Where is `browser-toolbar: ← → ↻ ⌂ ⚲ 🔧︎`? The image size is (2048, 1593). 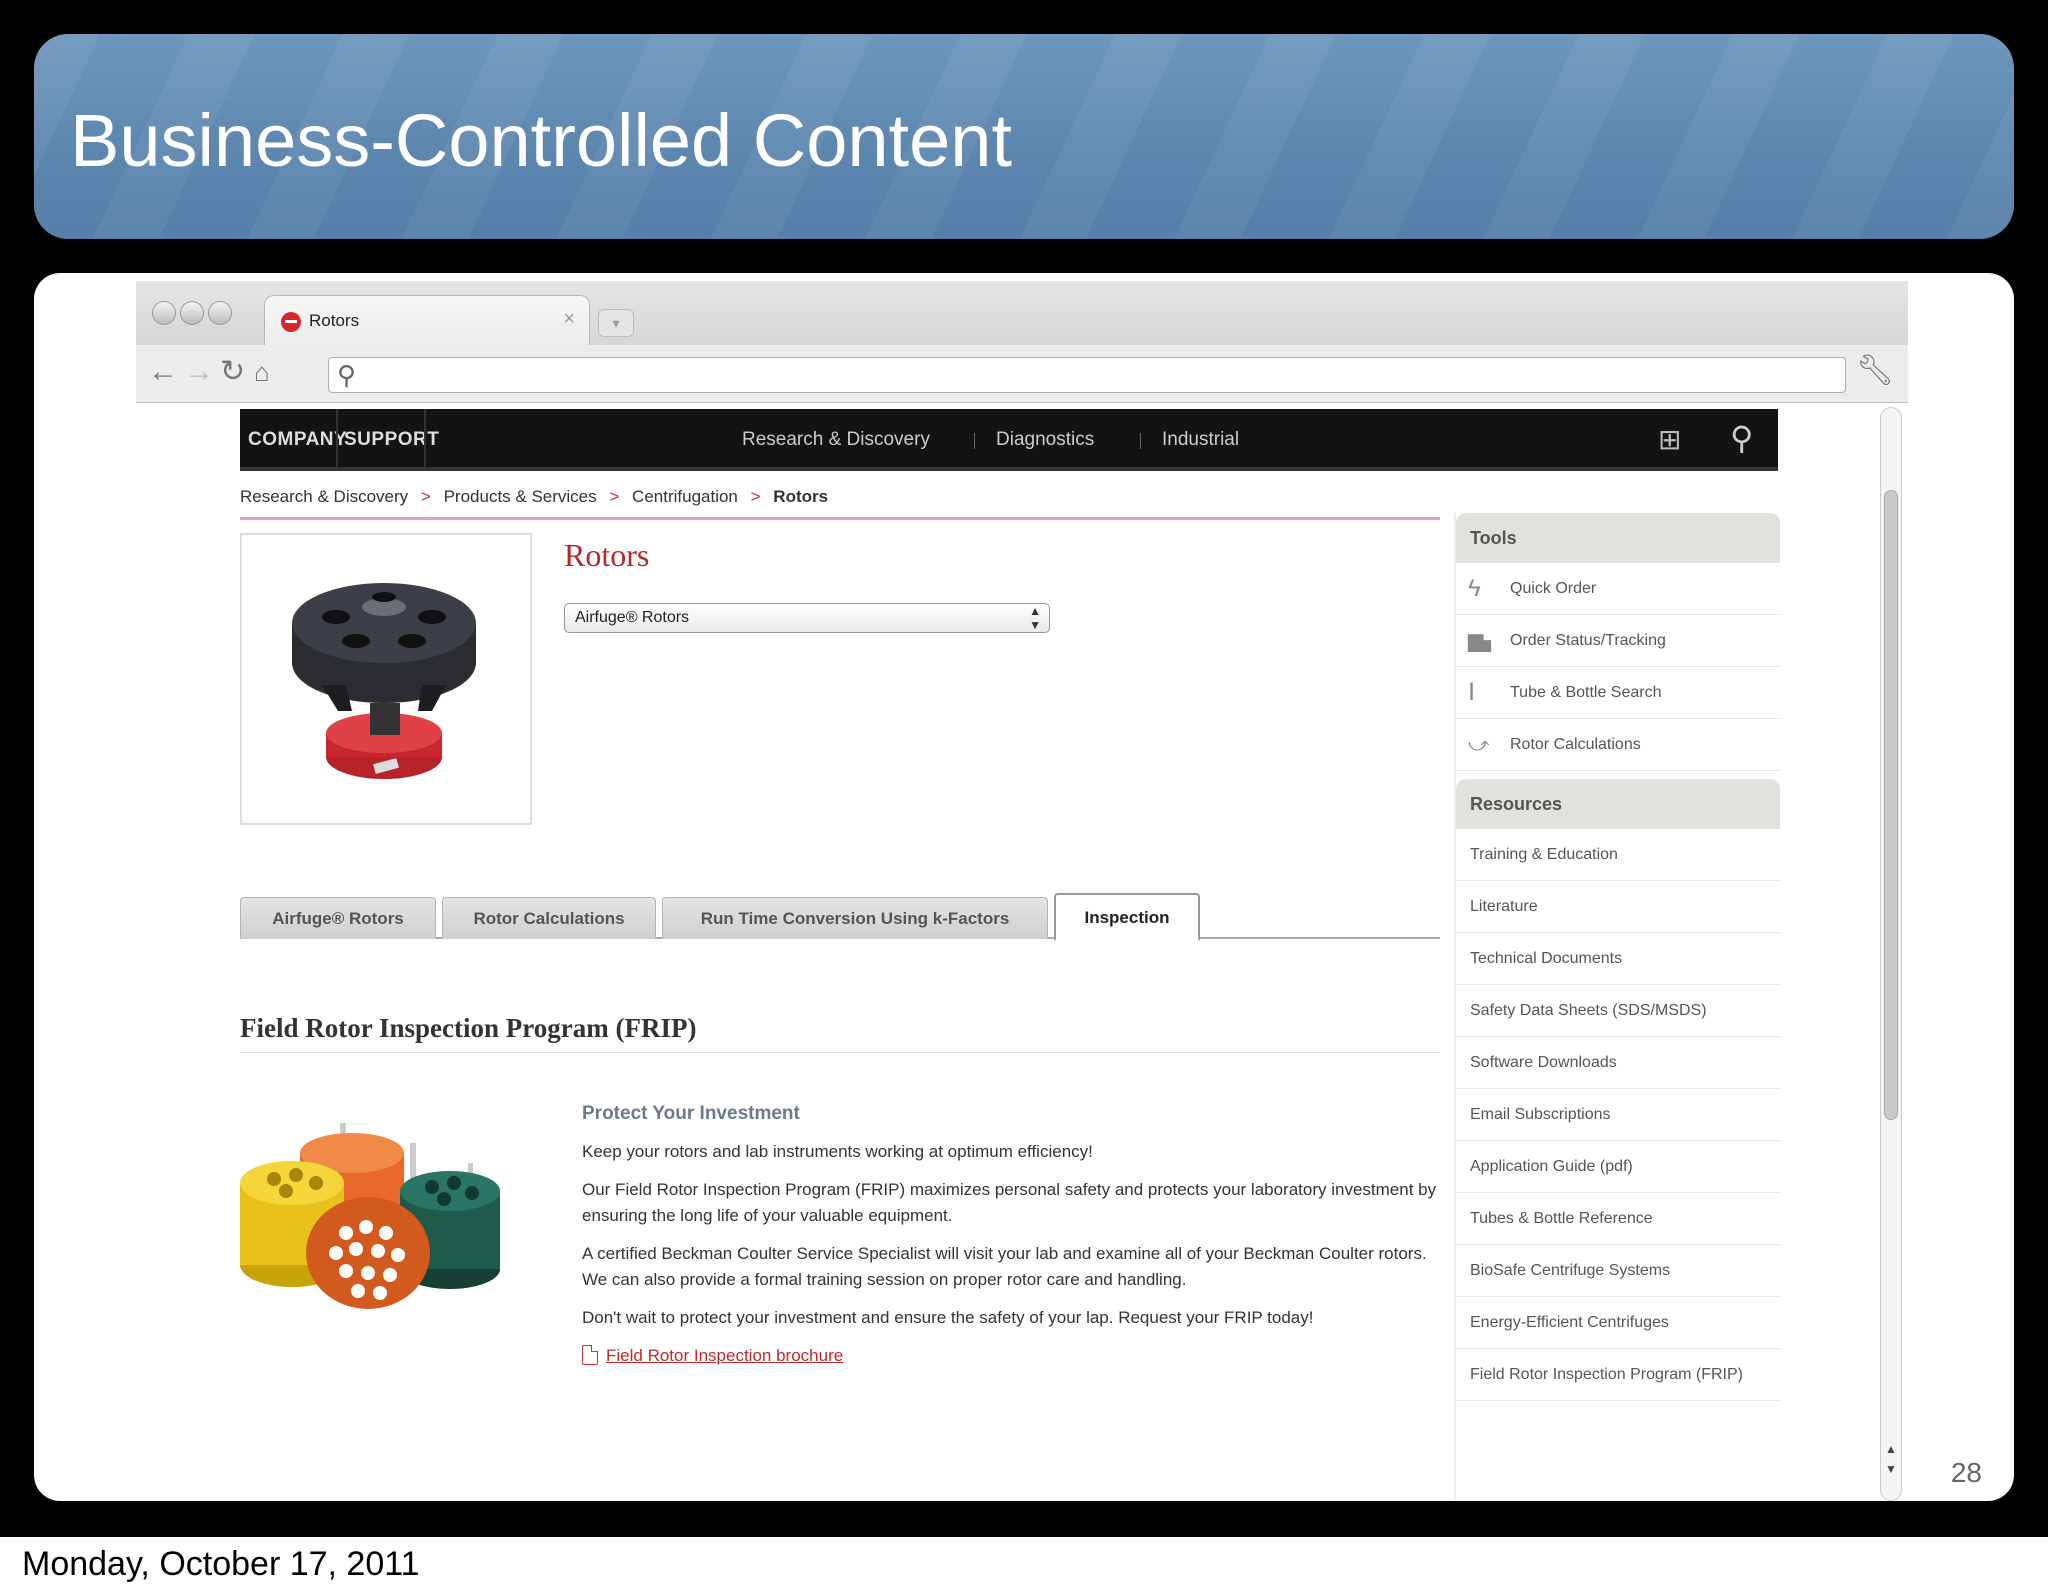 browser-toolbar: ← → ↻ ⌂ ⚲ 🔧︎ is located at coordinates (1022, 374).